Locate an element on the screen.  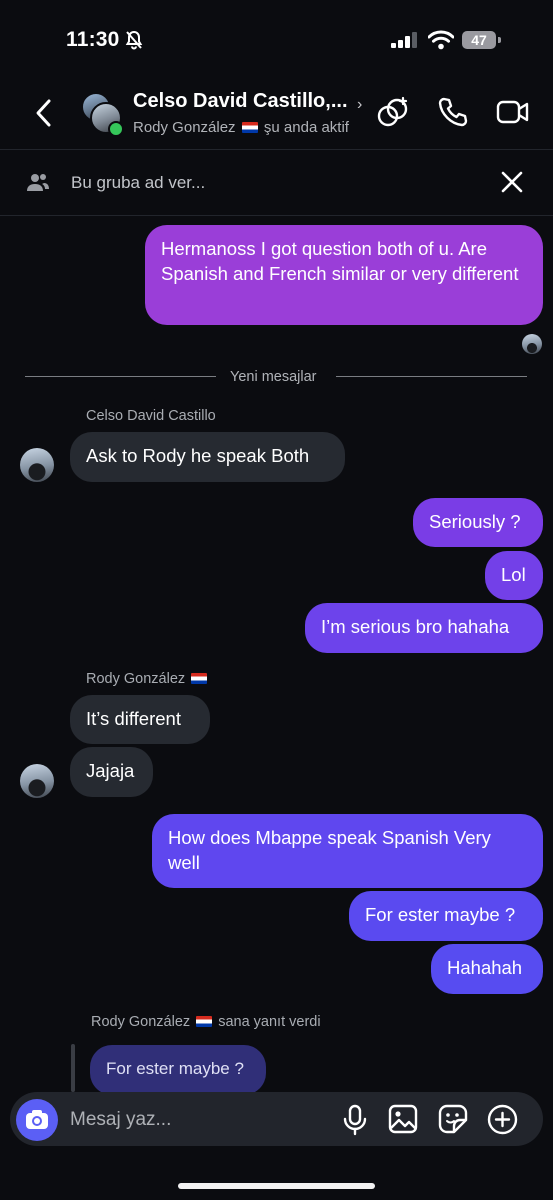
outgoing-message: Lol is located at coordinates (514, 575).